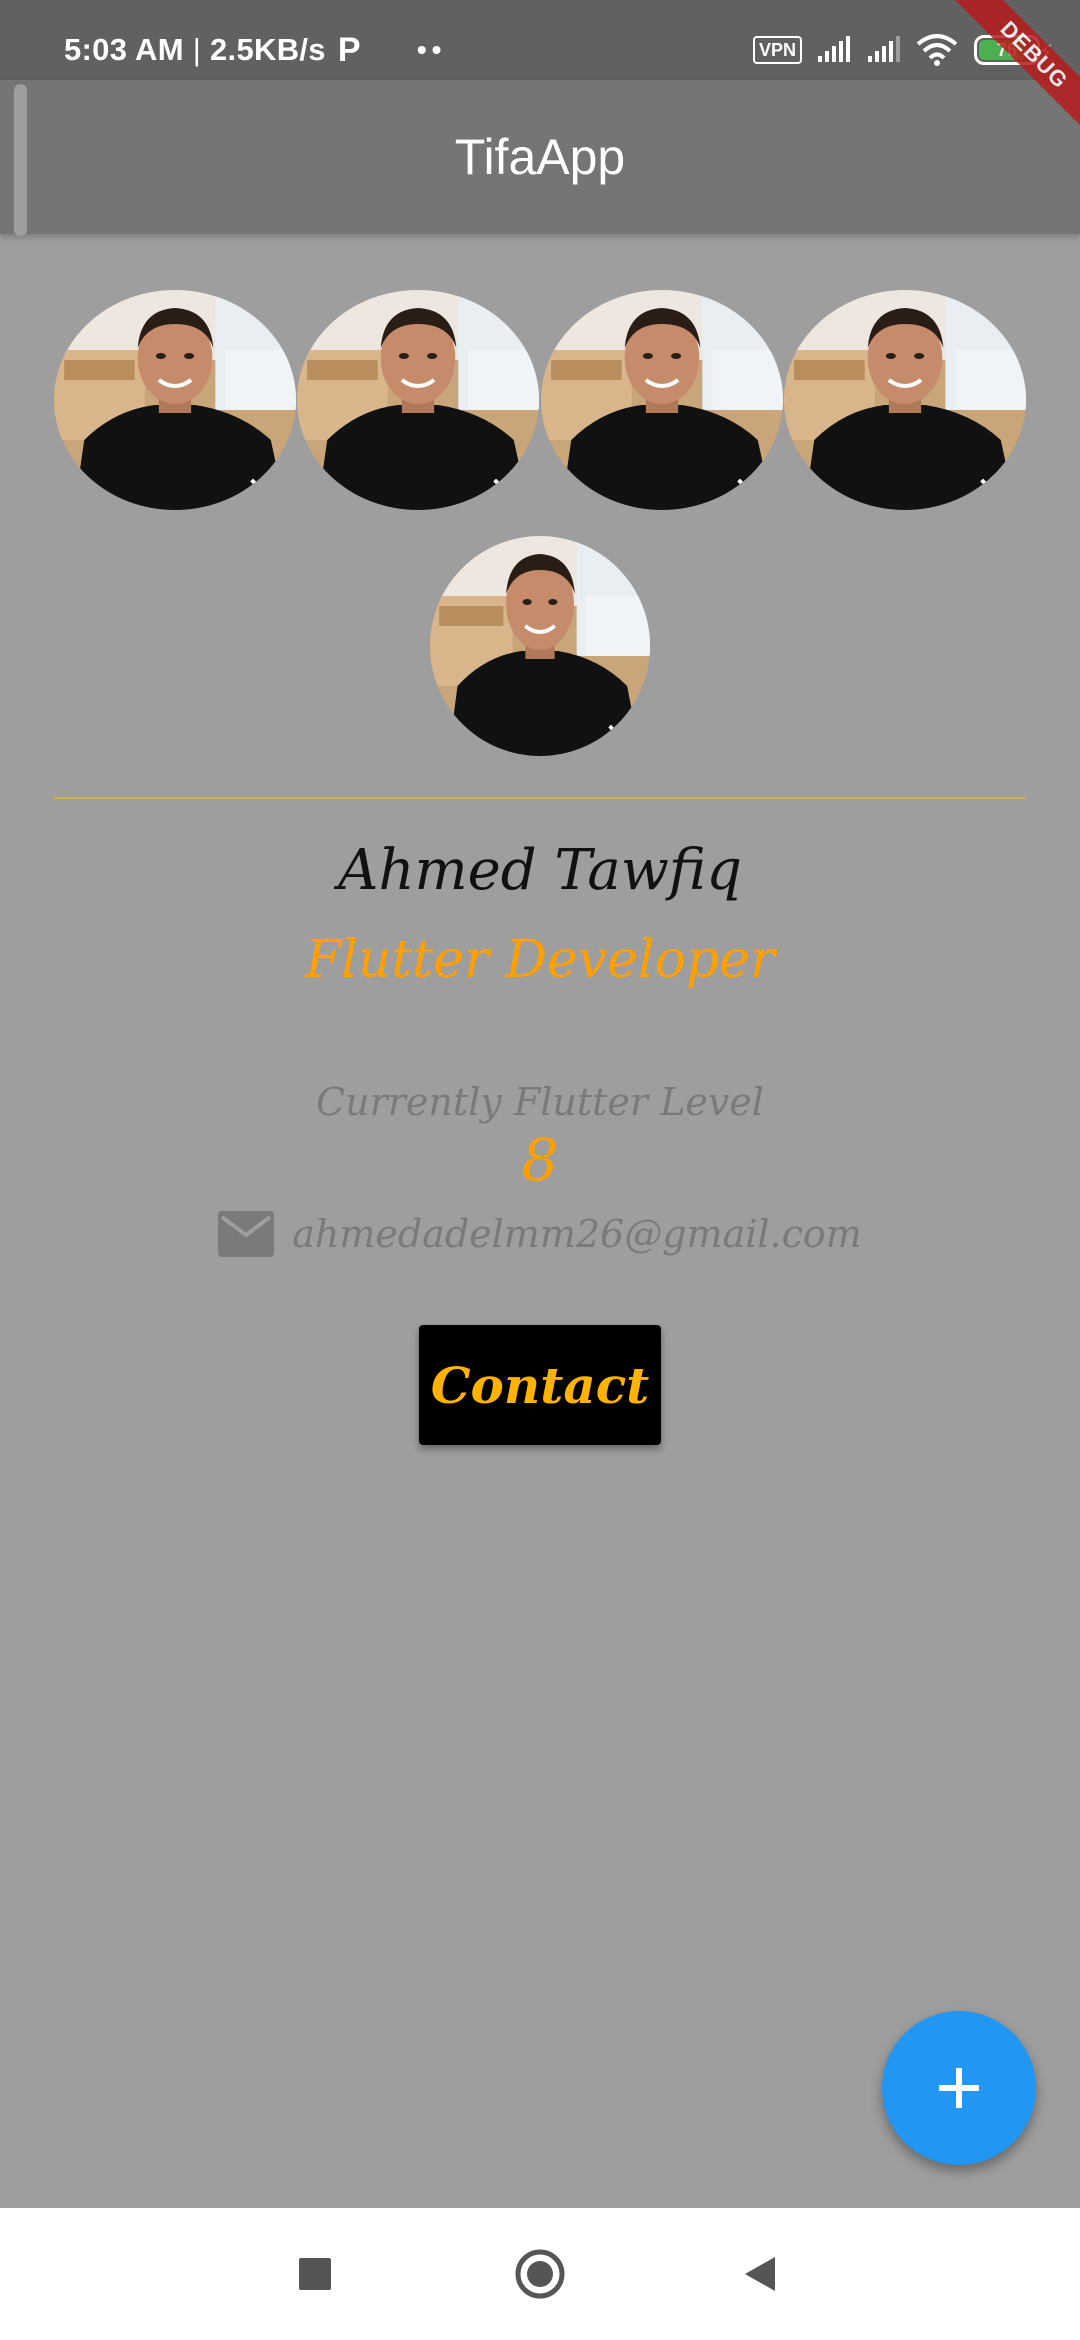 This screenshot has height=2340, width=1080. Describe the element at coordinates (540, 40) in the screenshot. I see `status-bar: 5:03 AM | 2.5KB/s P •• VPN 76` at that location.